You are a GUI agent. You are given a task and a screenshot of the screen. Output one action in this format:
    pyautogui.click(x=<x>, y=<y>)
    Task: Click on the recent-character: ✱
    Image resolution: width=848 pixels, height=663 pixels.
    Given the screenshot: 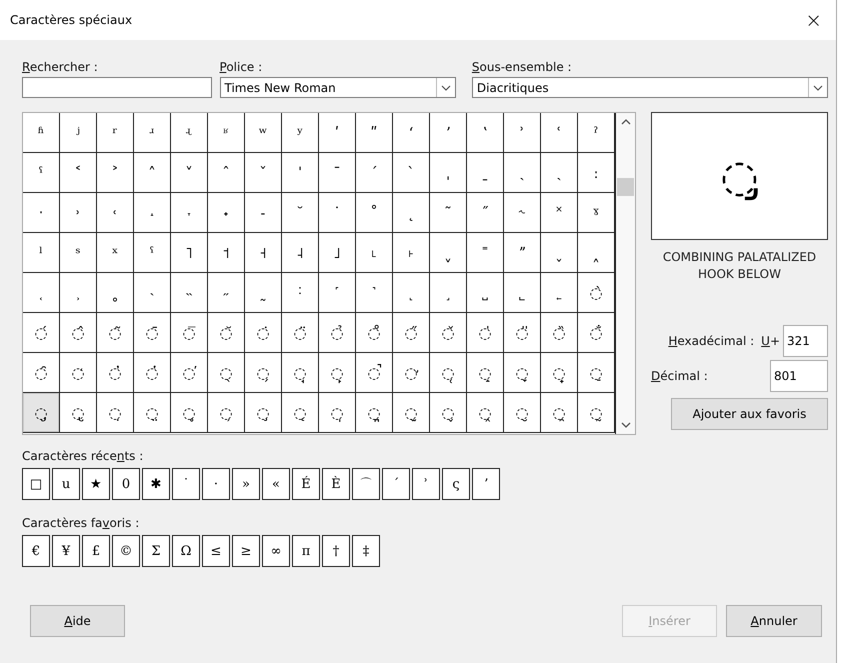 What is the action you would take?
    pyautogui.click(x=156, y=484)
    